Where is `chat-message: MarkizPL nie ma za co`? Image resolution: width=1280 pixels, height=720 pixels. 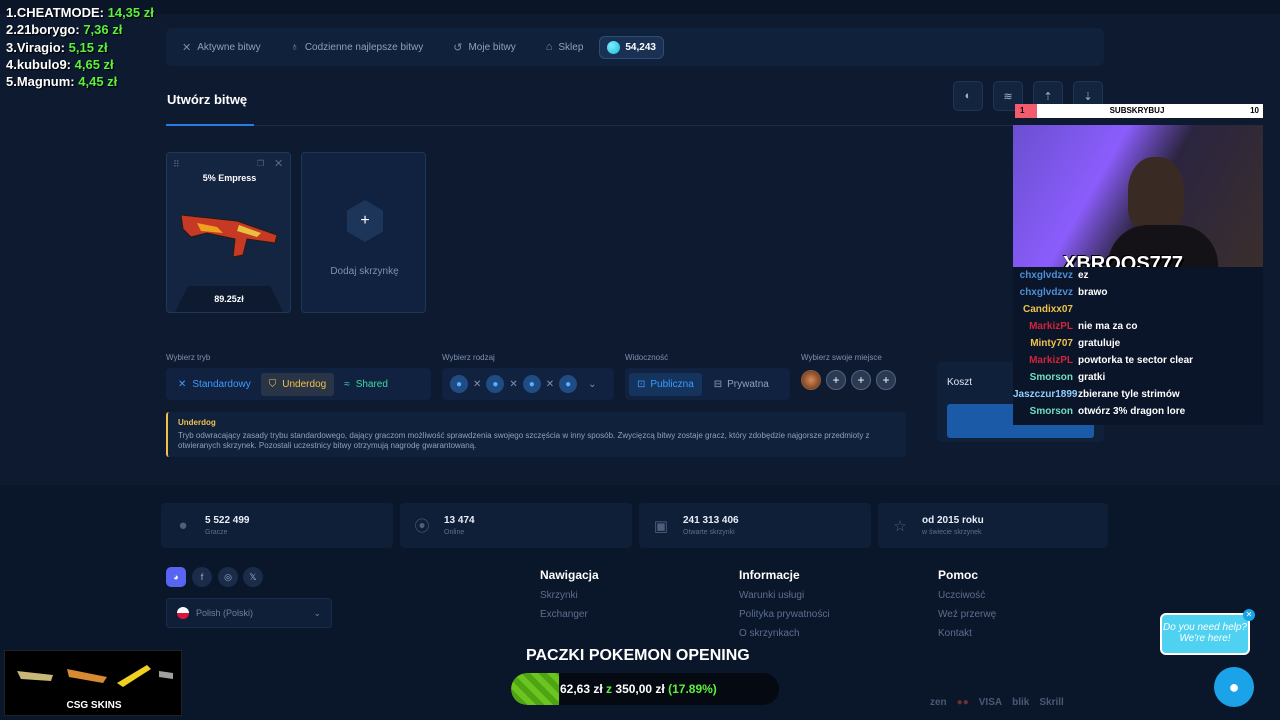
chat-message: MarkizPL nie ma za co is located at coordinates (1138, 326).